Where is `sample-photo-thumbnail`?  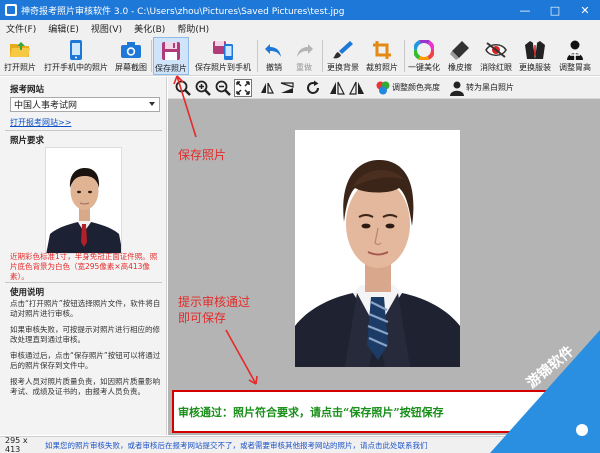 sample-photo-thumbnail is located at coordinates (83, 200).